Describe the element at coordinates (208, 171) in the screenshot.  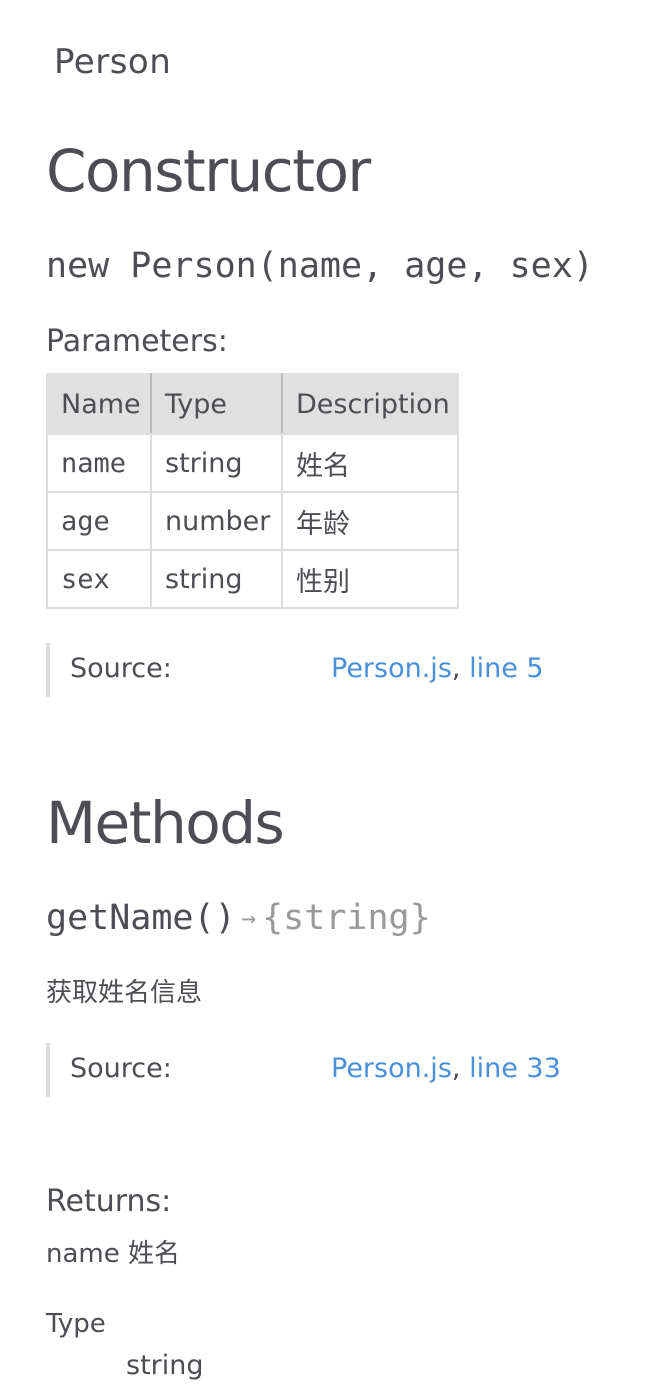
I see `constructor-heading: Constructor` at that location.